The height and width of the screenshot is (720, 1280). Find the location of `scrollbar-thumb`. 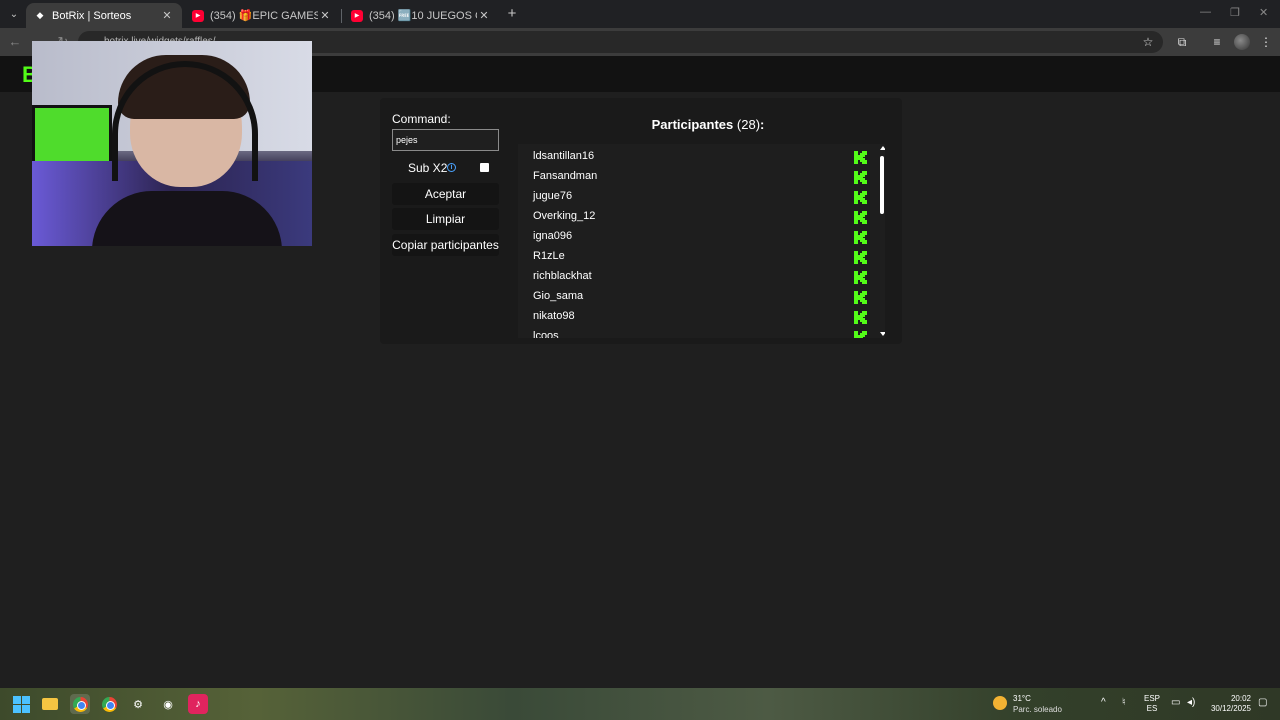

scrollbar-thumb is located at coordinates (882, 185).